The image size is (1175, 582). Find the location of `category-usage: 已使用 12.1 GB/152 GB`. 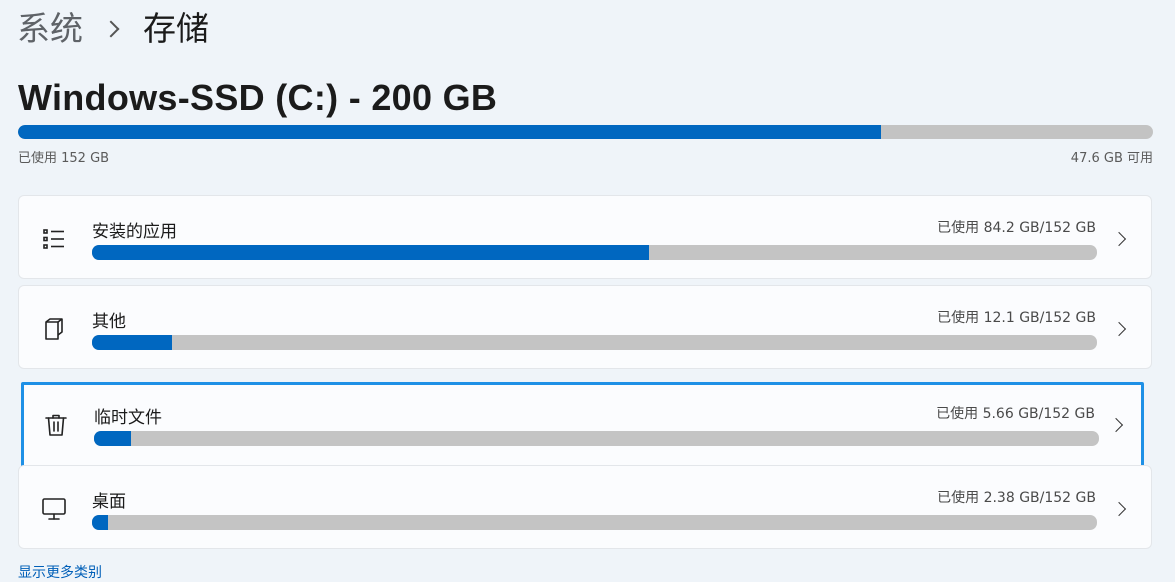

category-usage: 已使用 12.1 GB/152 GB is located at coordinates (1016, 318).